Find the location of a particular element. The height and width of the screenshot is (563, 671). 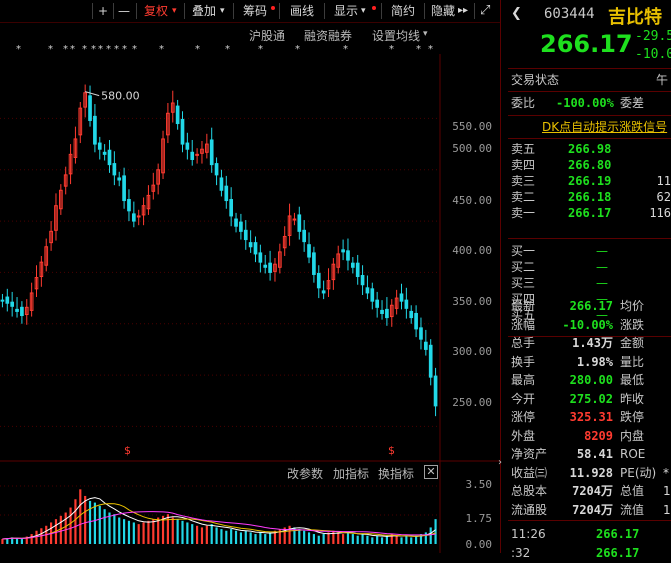

tick-price: 266.17 is located at coordinates (618, 553).